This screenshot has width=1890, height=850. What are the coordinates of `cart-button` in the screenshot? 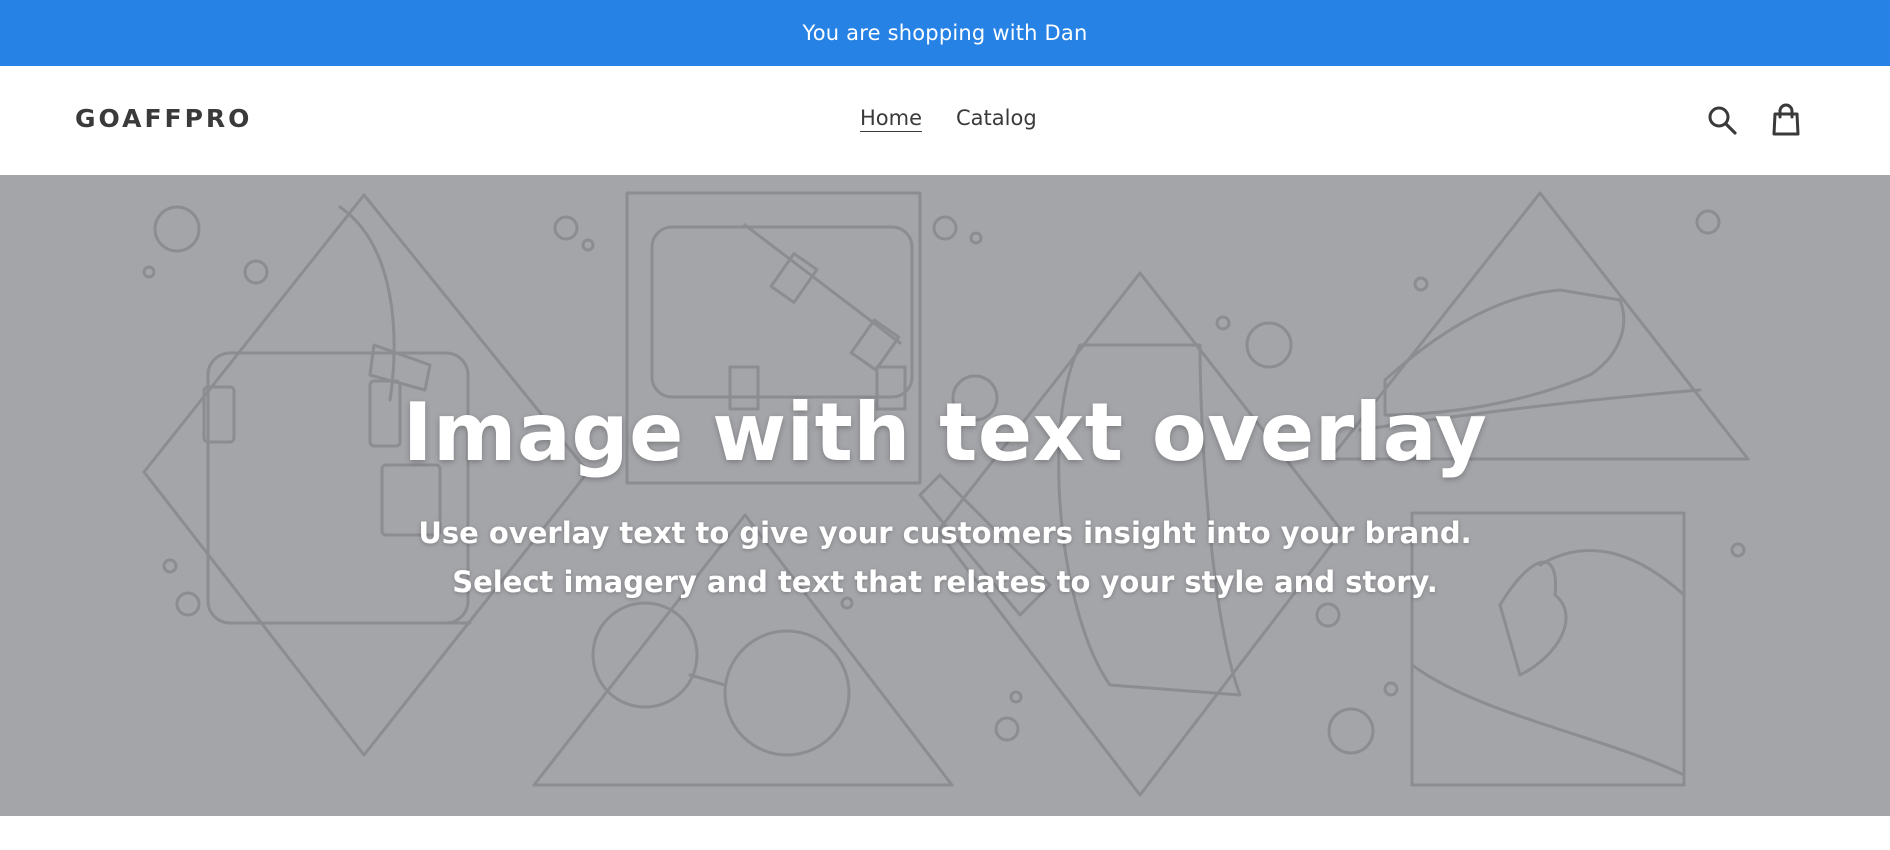 It's located at (1786, 120).